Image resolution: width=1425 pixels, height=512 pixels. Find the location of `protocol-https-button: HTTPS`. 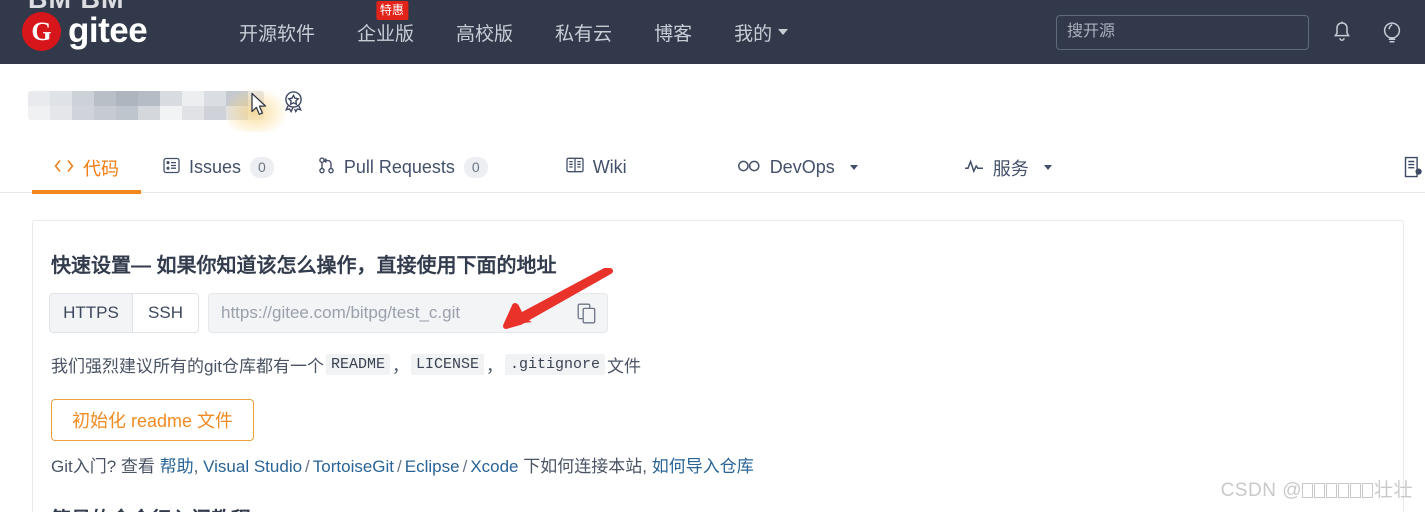

protocol-https-button: HTTPS is located at coordinates (91, 313).